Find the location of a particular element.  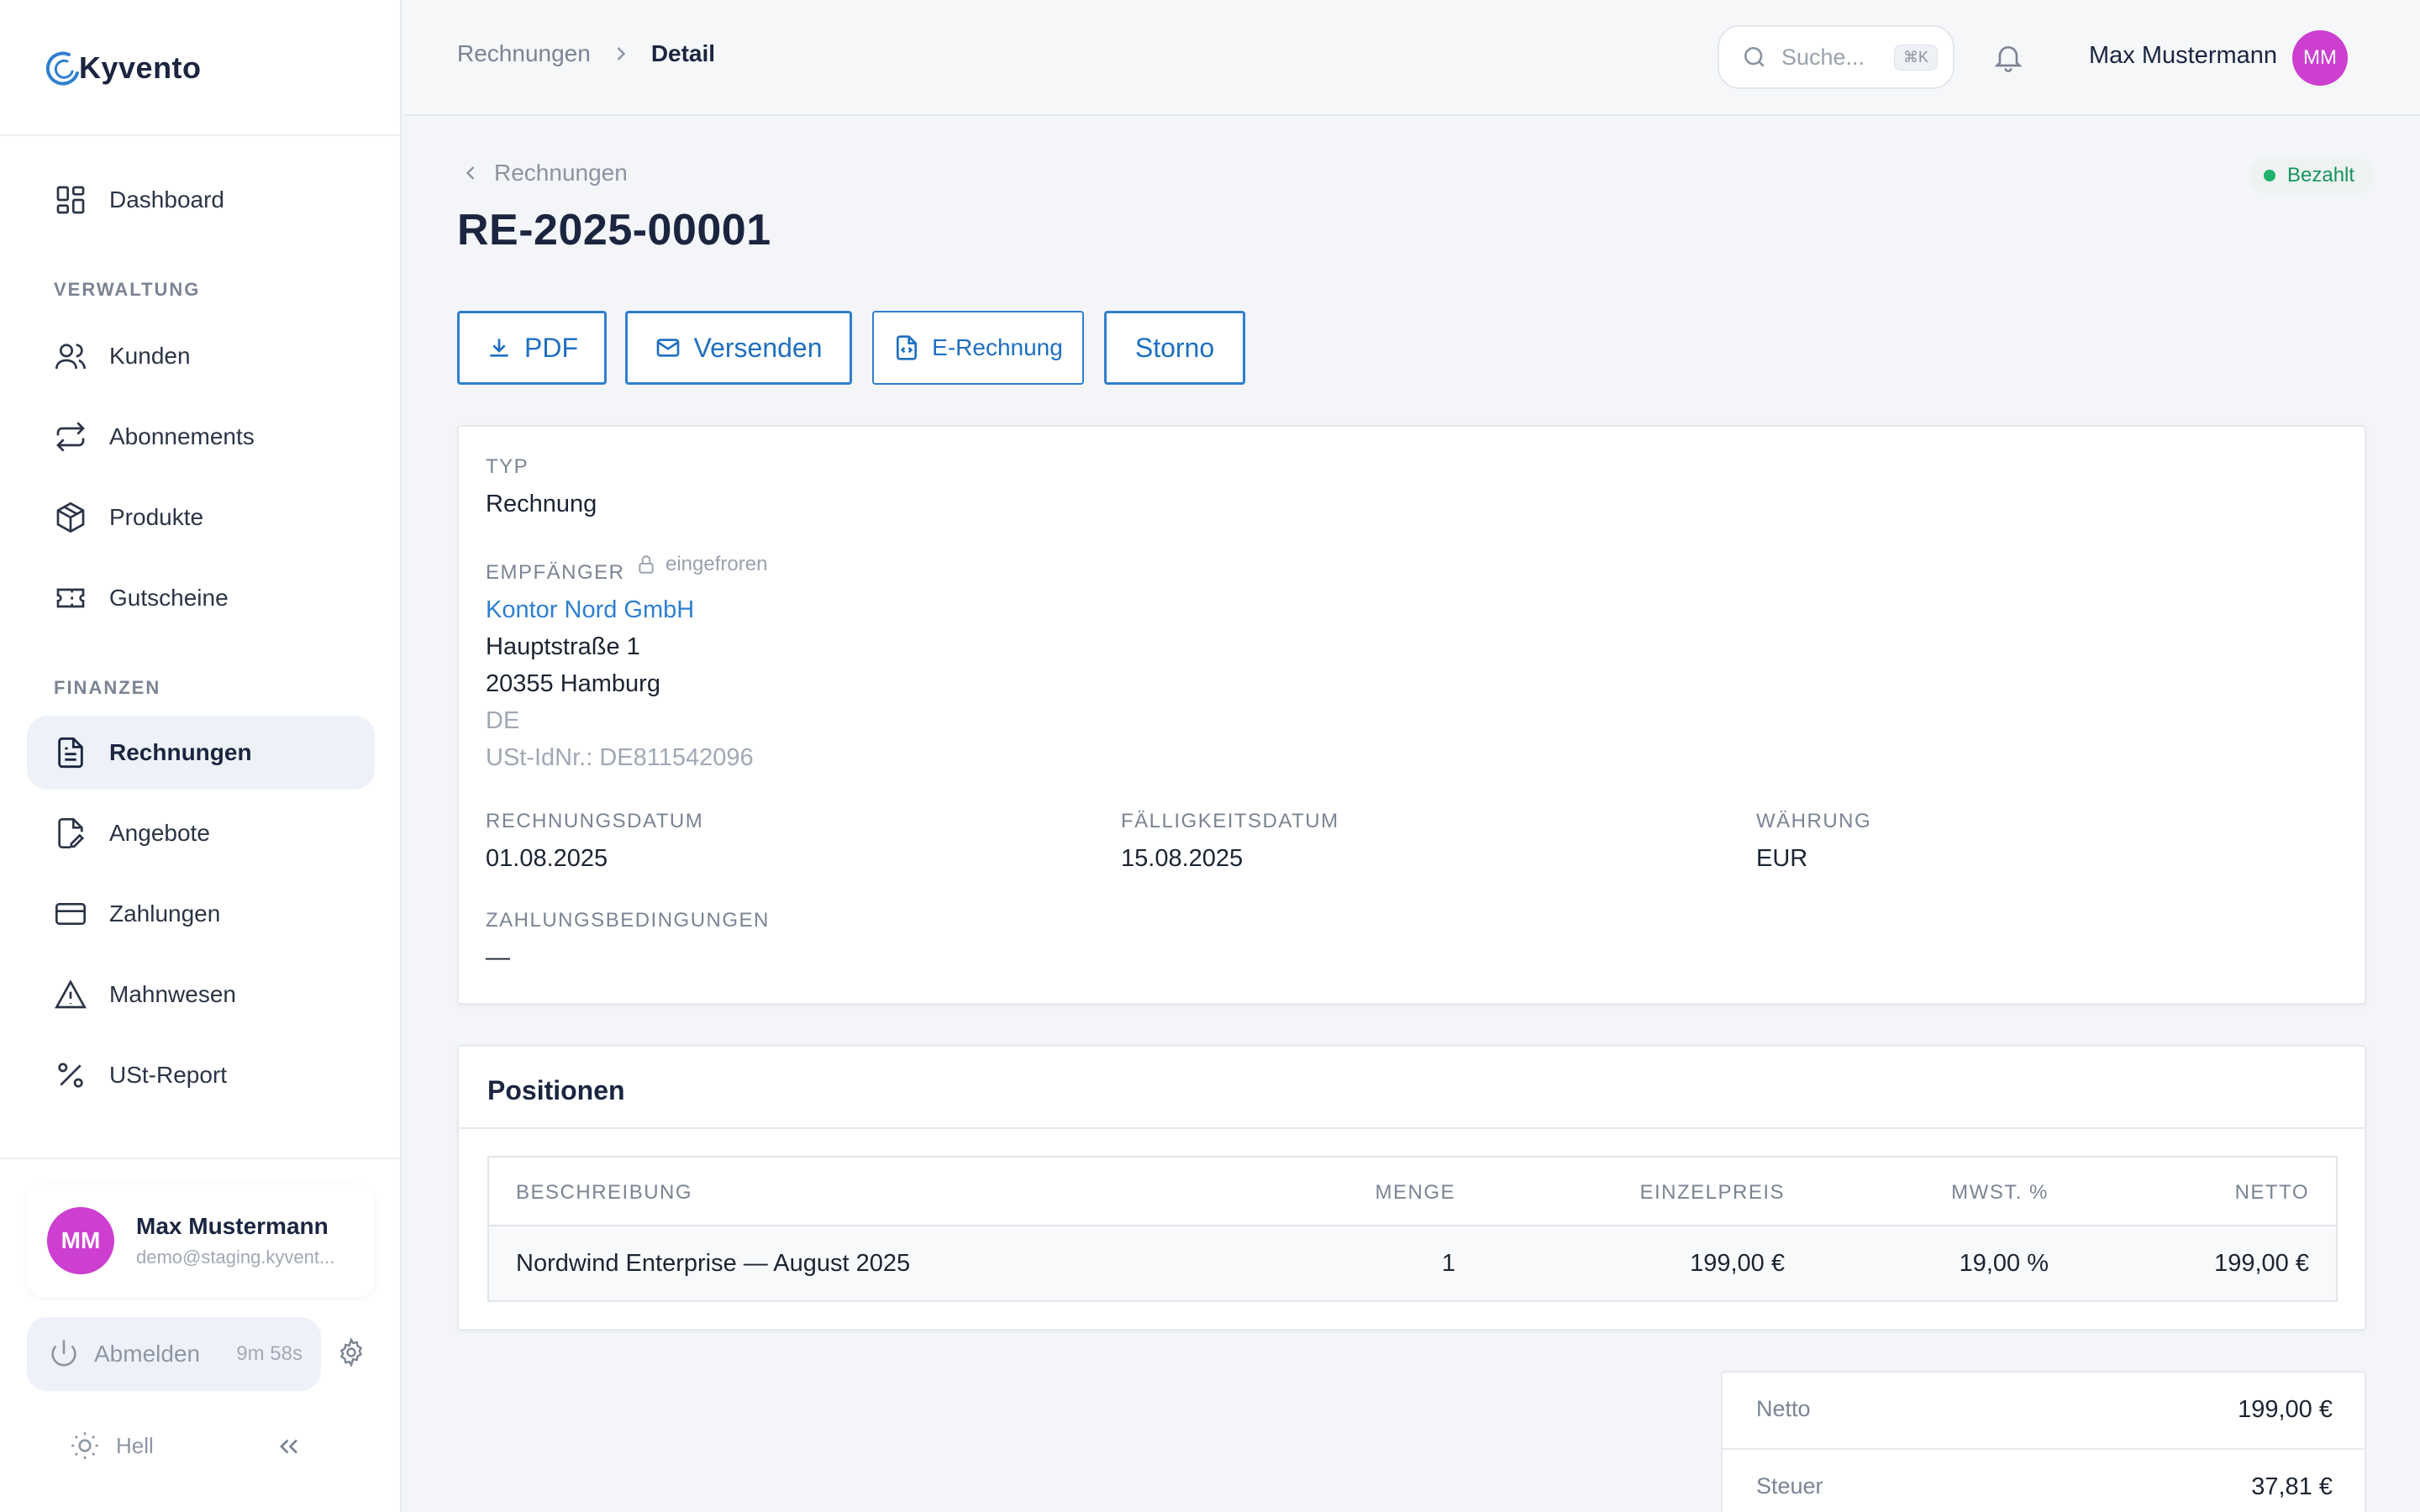

sidebar-item-abonnements: Abonnements is located at coordinates (201, 437).